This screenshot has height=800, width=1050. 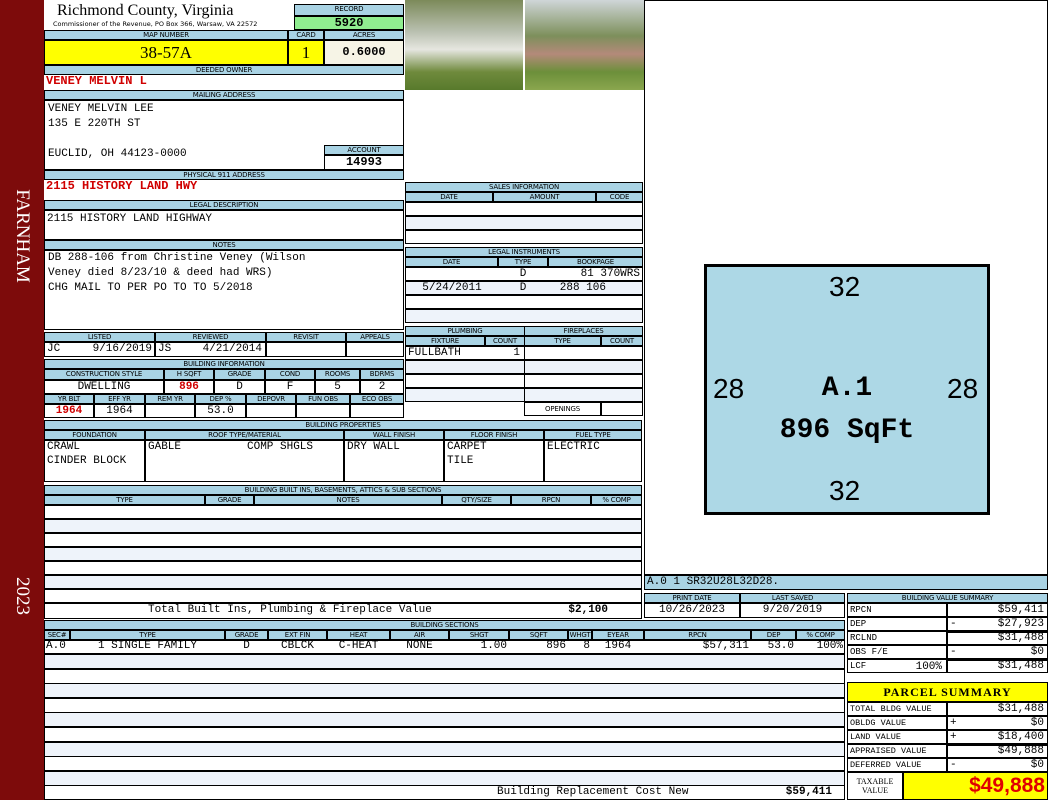 What do you see at coordinates (358, 635) in the screenshot?
I see `section-head: HEAT` at bounding box center [358, 635].